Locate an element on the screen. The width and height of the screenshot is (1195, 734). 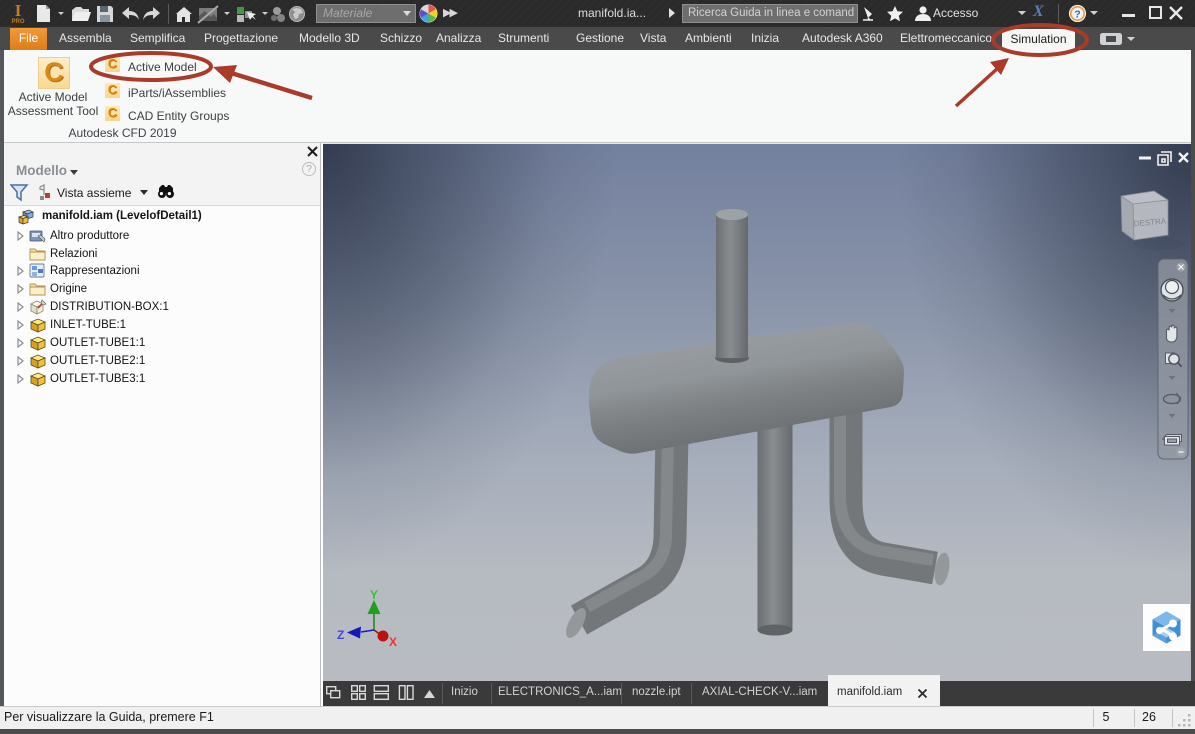
svg-text: X is located at coordinates (393, 642).